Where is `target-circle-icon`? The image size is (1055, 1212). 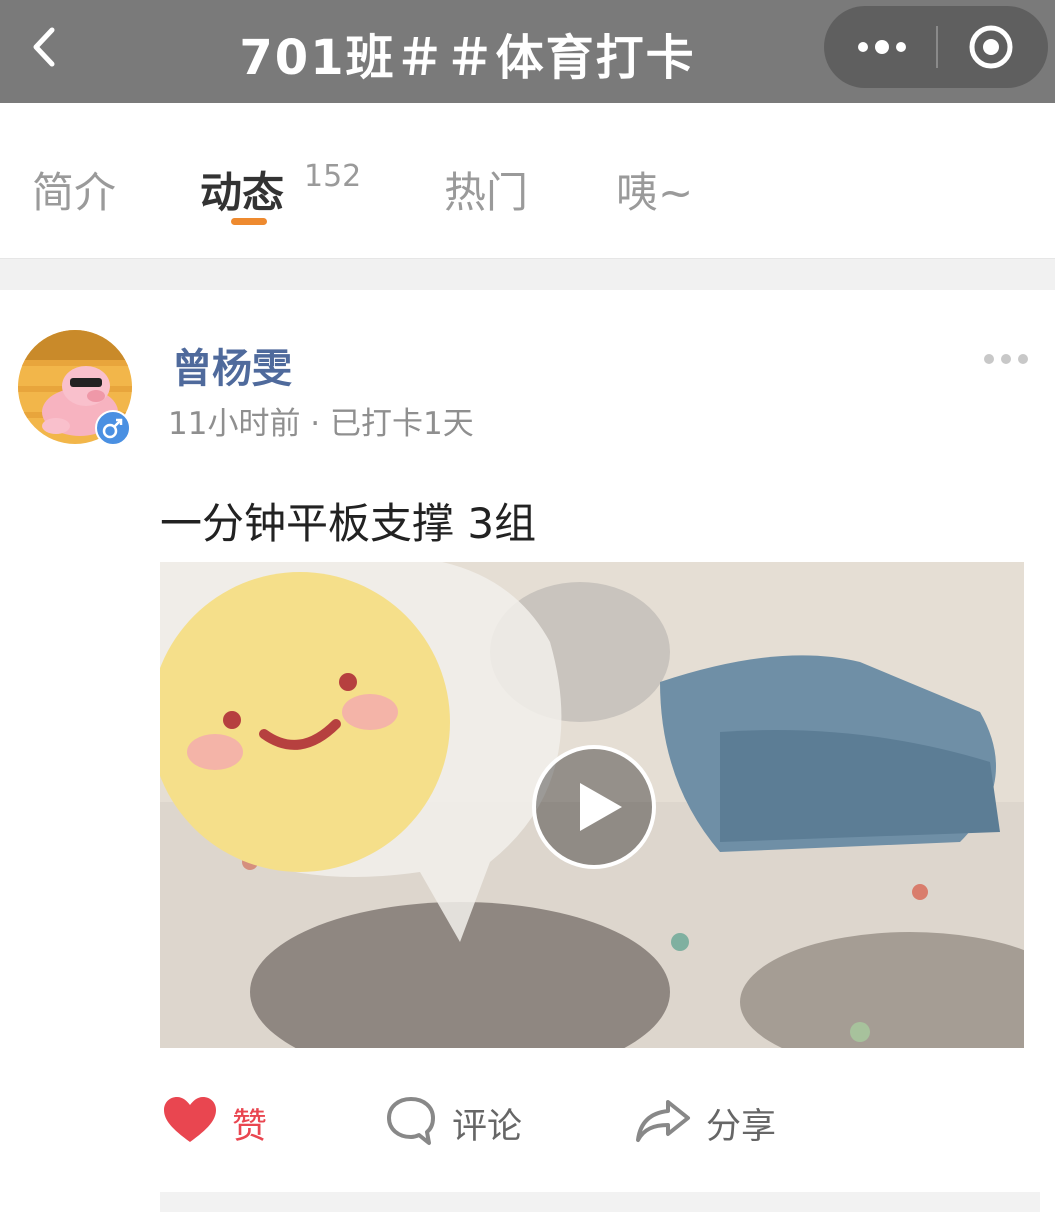 target-circle-icon is located at coordinates (991, 47).